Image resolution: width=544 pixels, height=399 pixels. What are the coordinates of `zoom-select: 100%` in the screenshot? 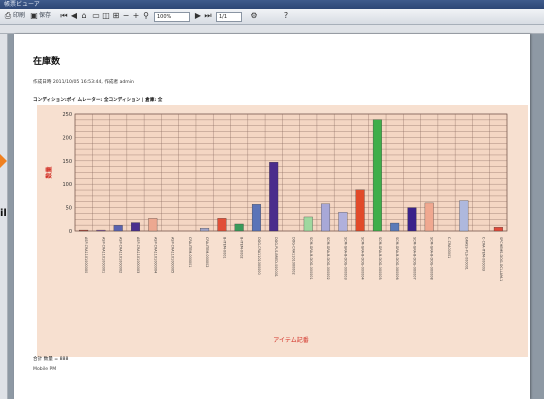 It's located at (172, 17).